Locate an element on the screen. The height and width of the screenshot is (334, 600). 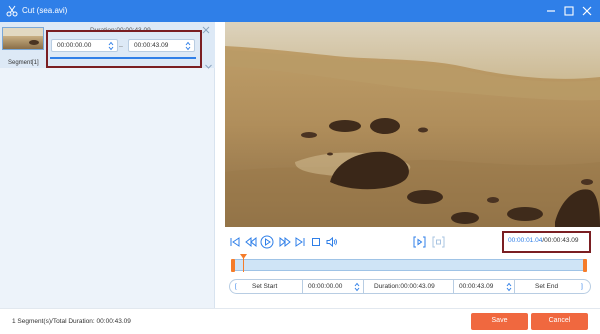
set-end-button: Set End is located at coordinates (546, 286).